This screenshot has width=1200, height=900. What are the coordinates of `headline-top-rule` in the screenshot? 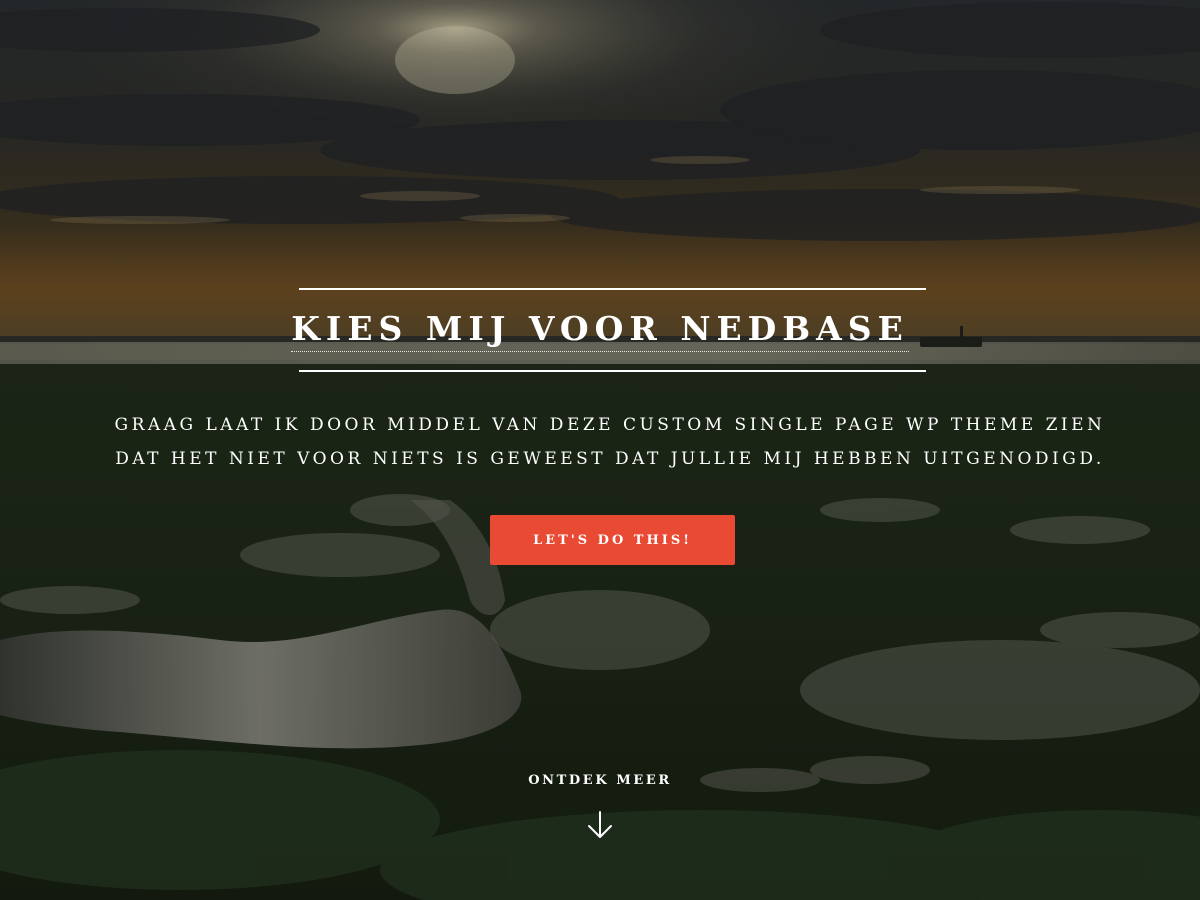 It's located at (612, 289).